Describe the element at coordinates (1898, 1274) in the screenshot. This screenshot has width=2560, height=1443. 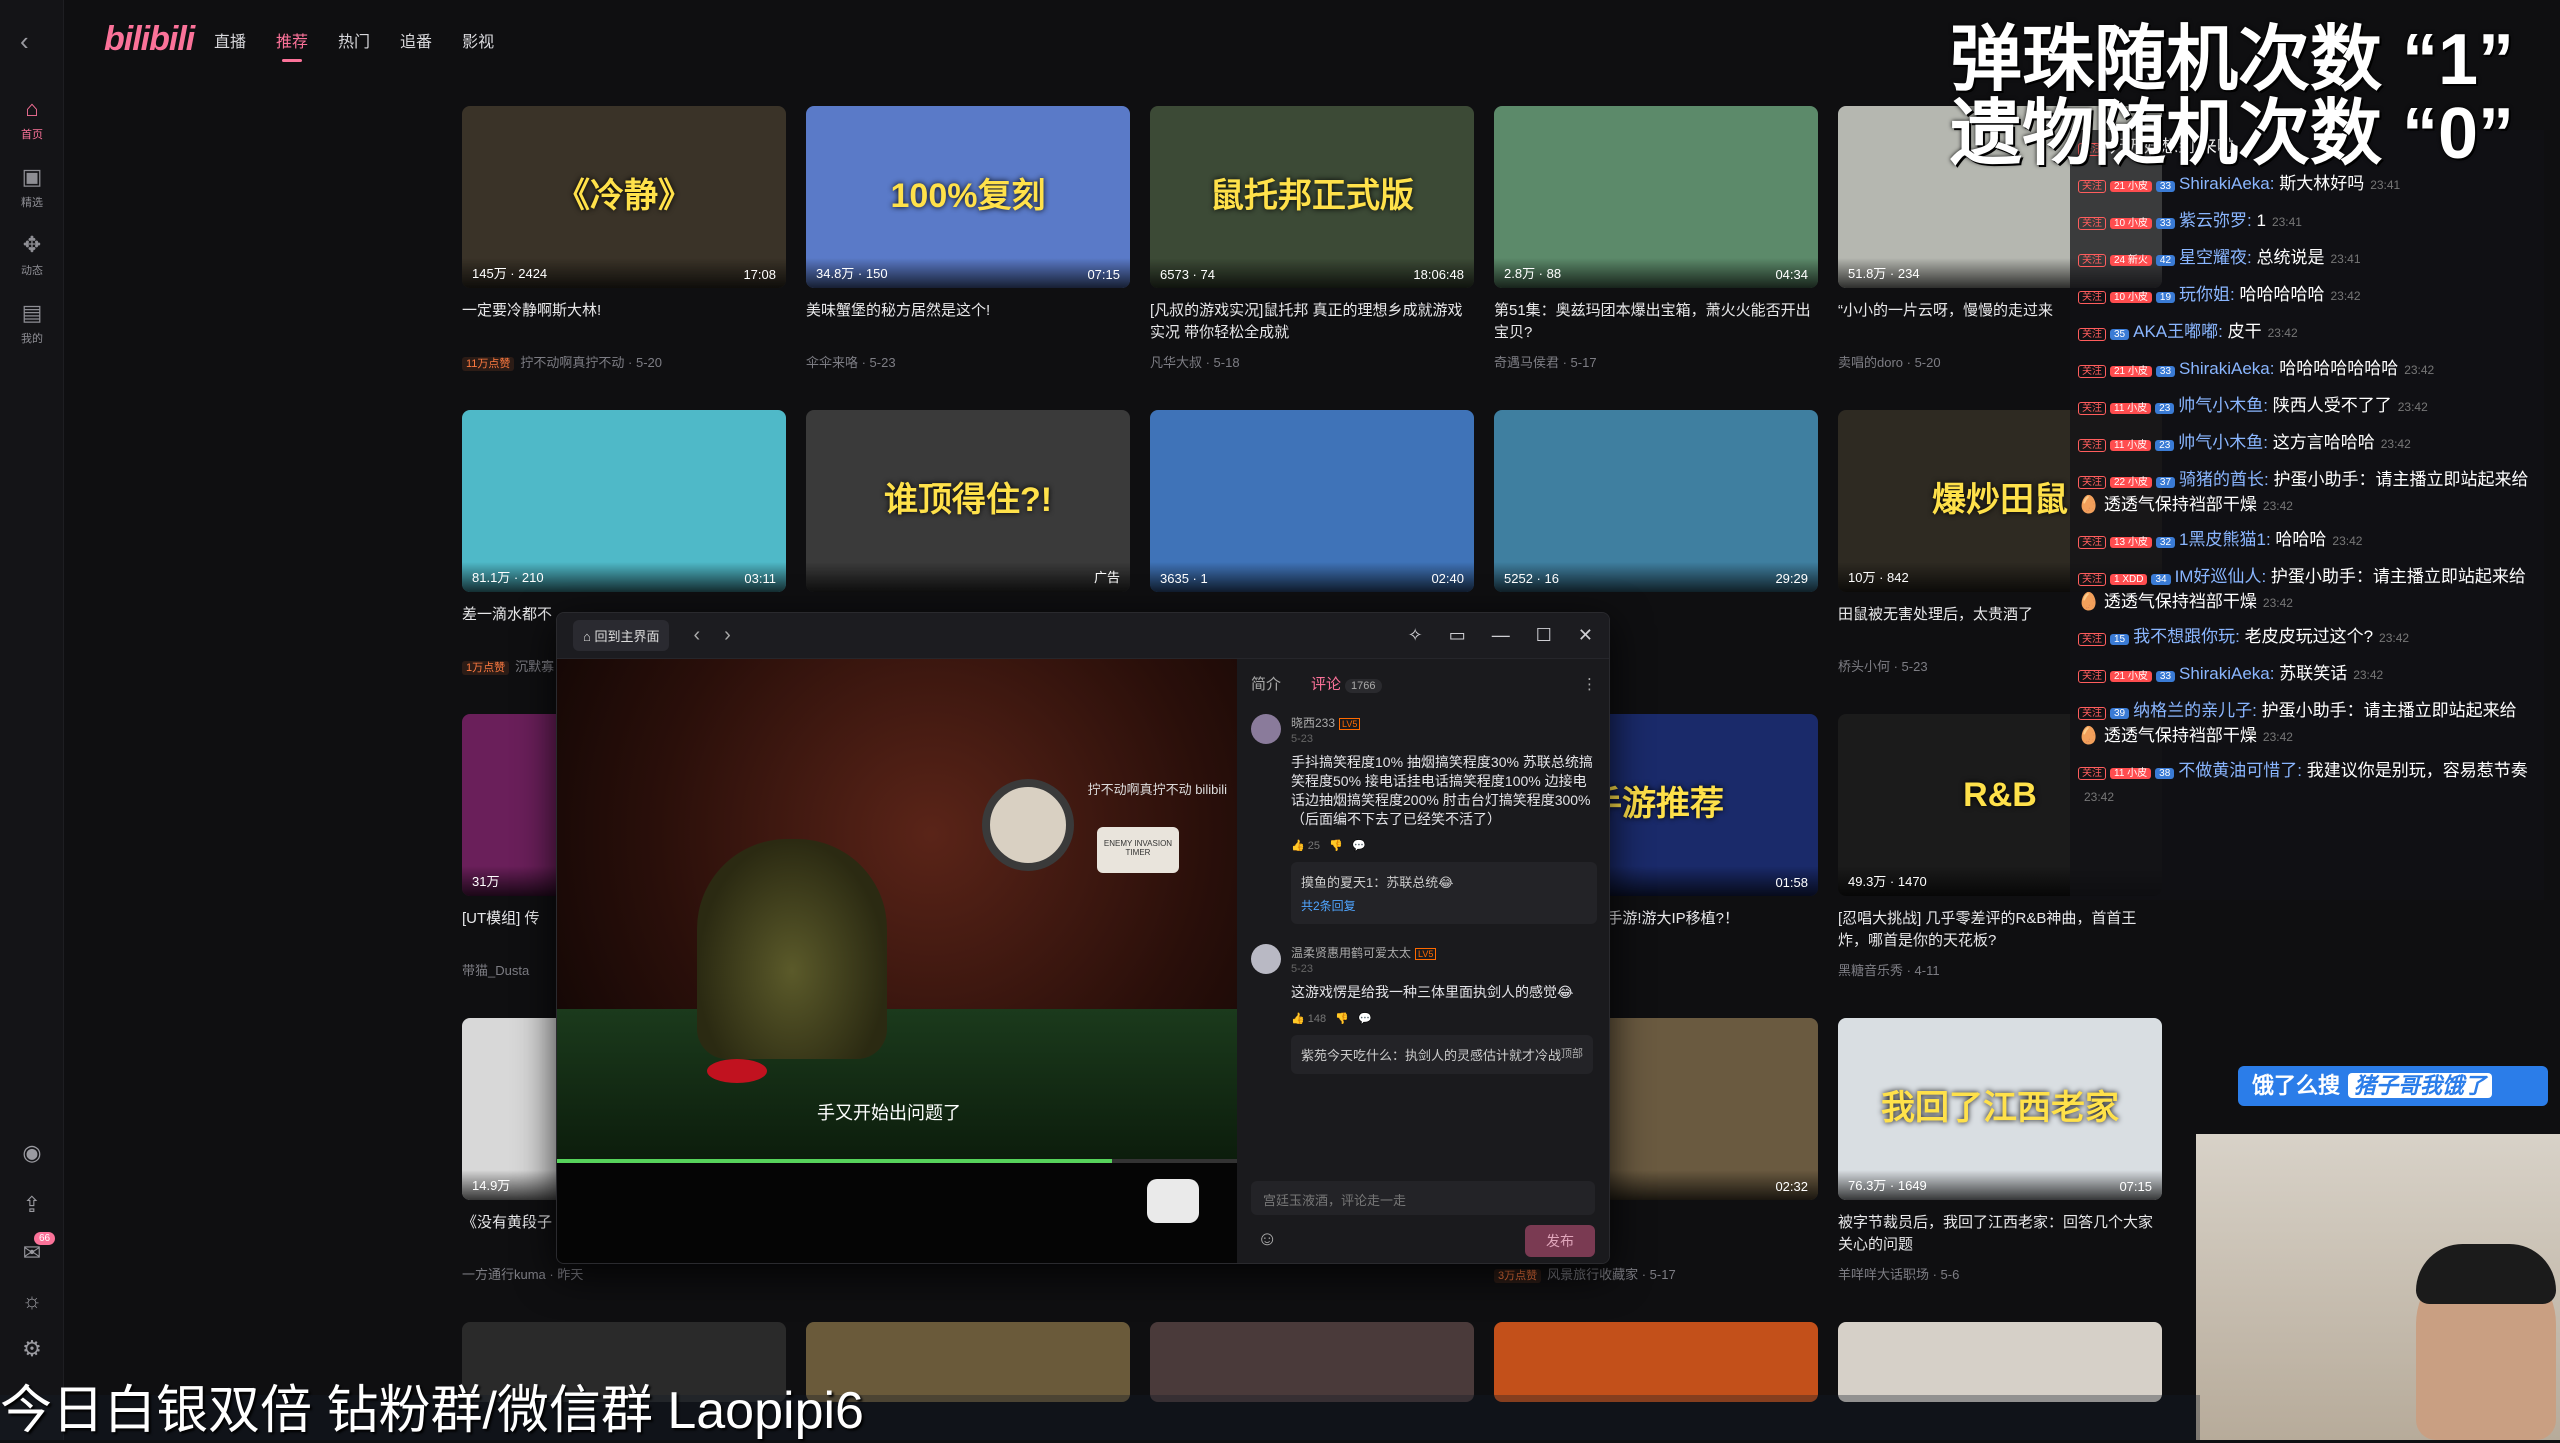
I see `uploader-date: 羊咩咩大话职场 · 5-6` at that location.